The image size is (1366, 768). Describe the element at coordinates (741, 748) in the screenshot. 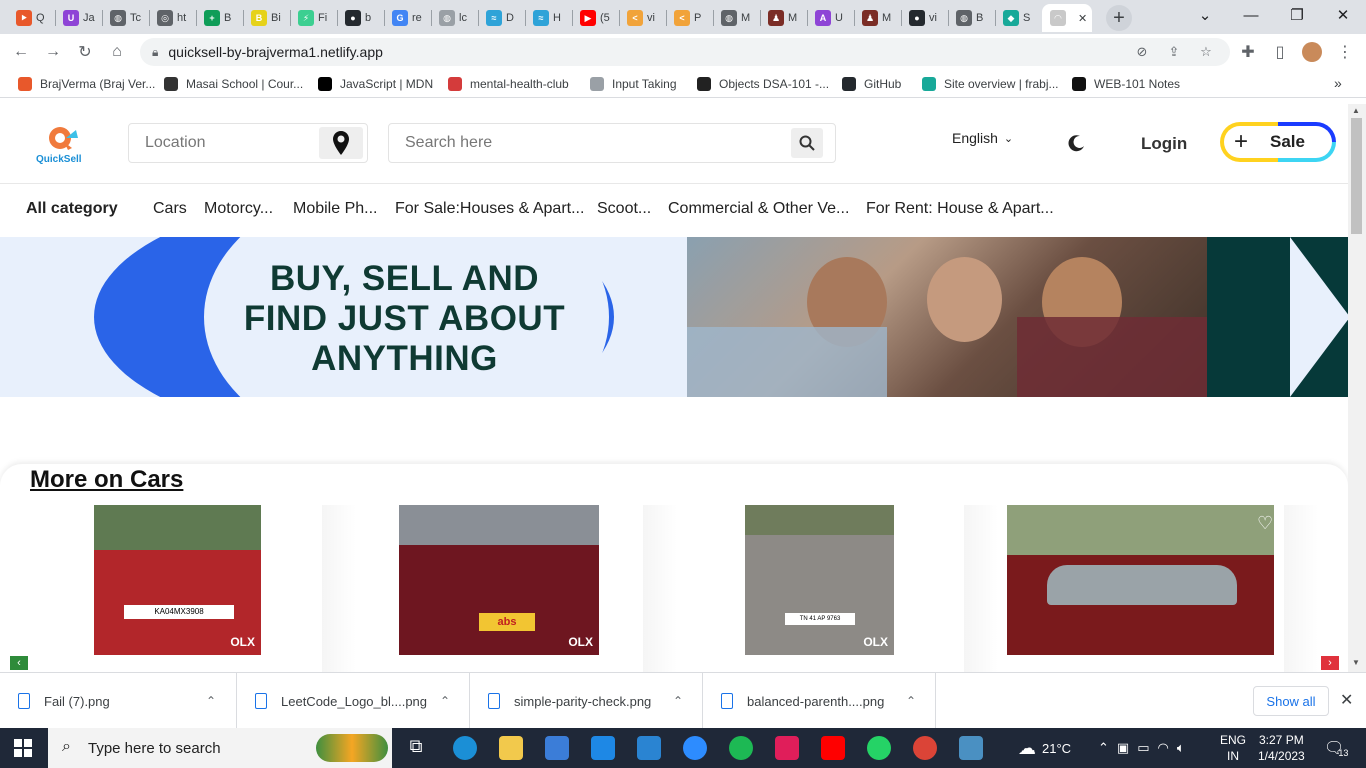

I see `spotify-icon` at that location.